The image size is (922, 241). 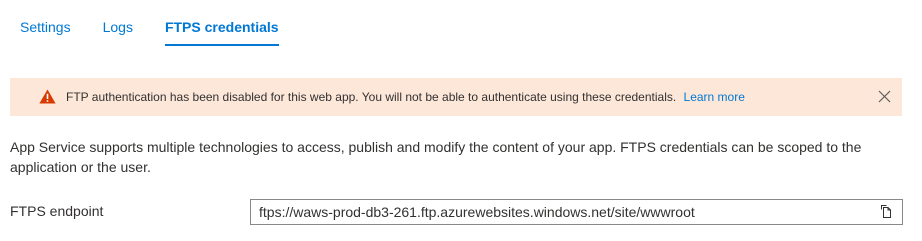 What do you see at coordinates (222, 31) in the screenshot?
I see `tab-ftps-credentials: FTPS credentials` at bounding box center [222, 31].